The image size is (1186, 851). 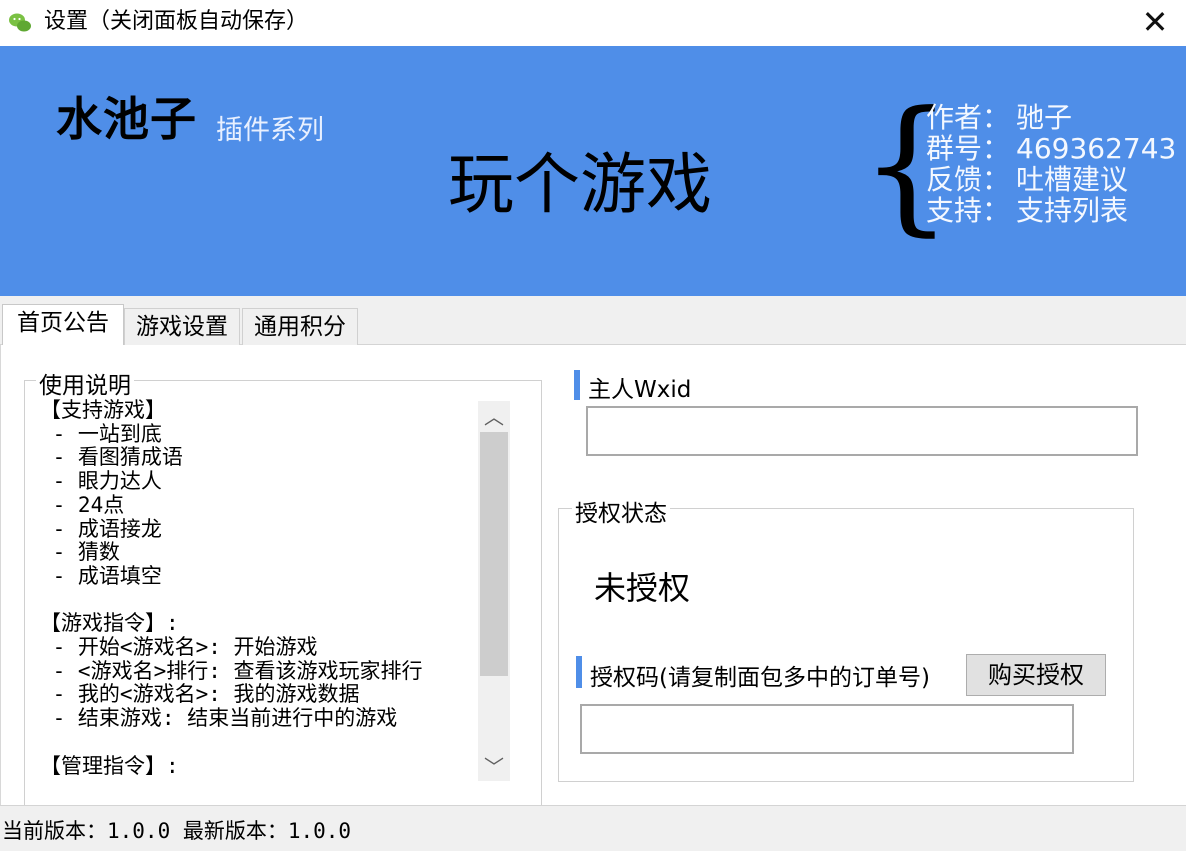 I want to click on instructions-label: 使用说明, so click(x=85, y=383).